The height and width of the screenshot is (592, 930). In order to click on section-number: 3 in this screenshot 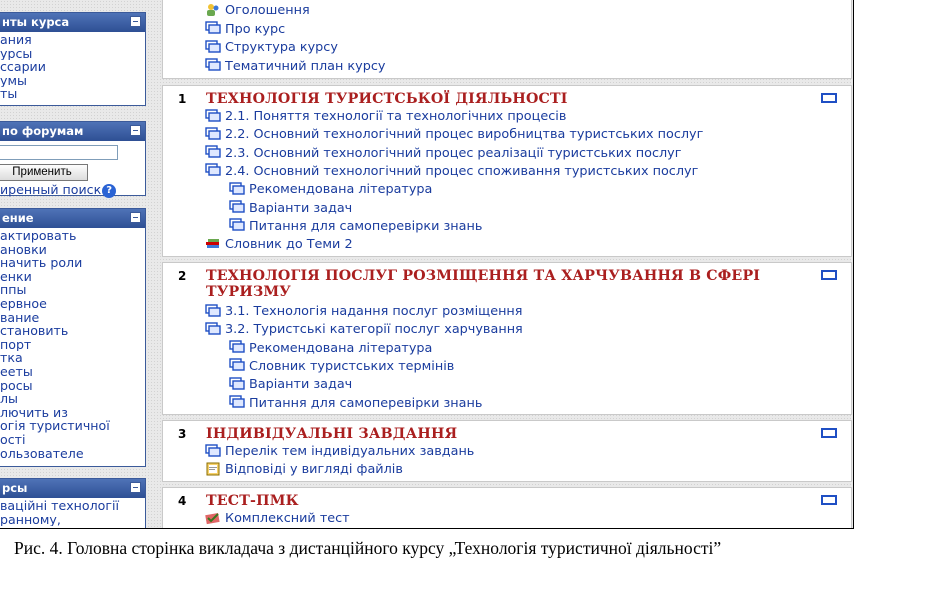, I will do `click(182, 434)`.